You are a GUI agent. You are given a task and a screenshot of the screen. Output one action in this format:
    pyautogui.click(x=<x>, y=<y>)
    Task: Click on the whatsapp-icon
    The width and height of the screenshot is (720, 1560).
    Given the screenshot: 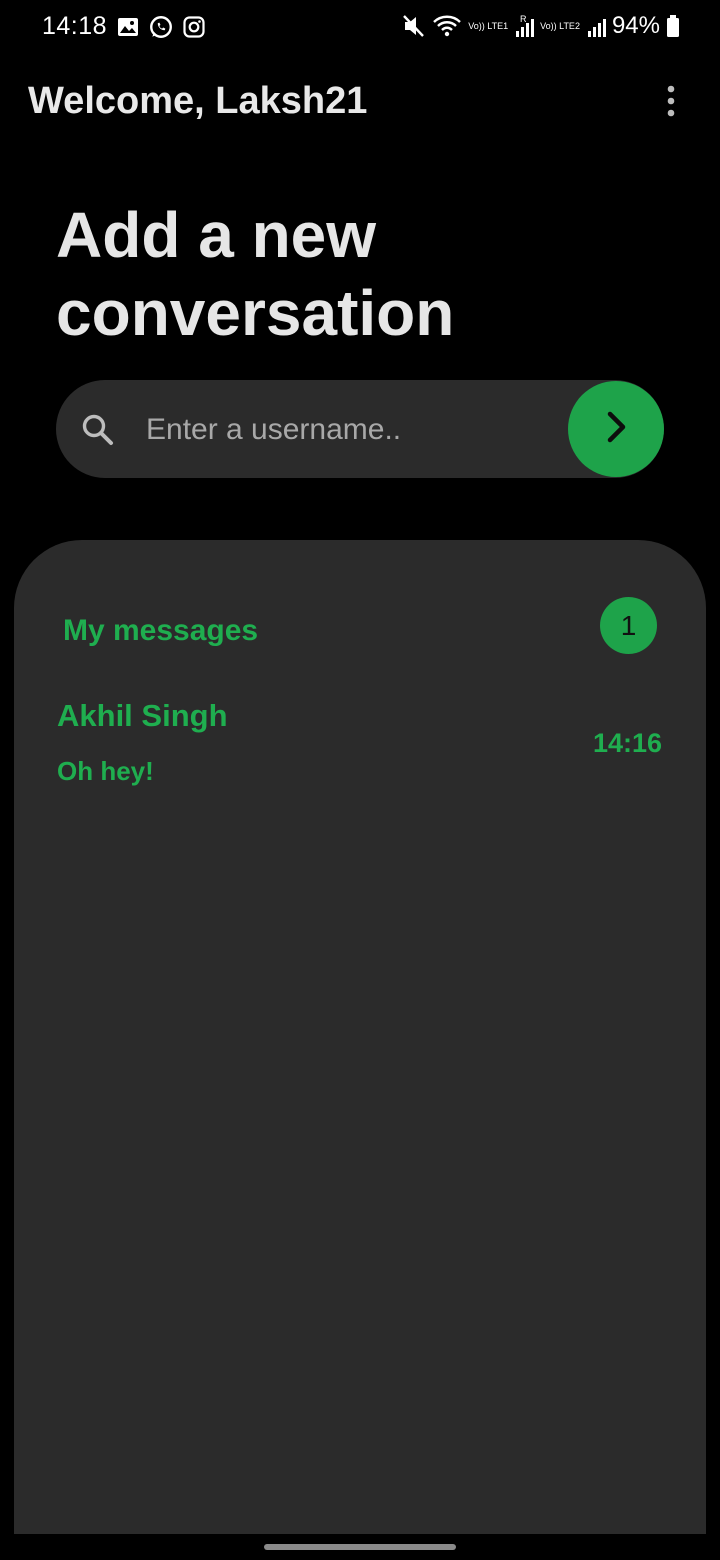 What is the action you would take?
    pyautogui.click(x=161, y=27)
    